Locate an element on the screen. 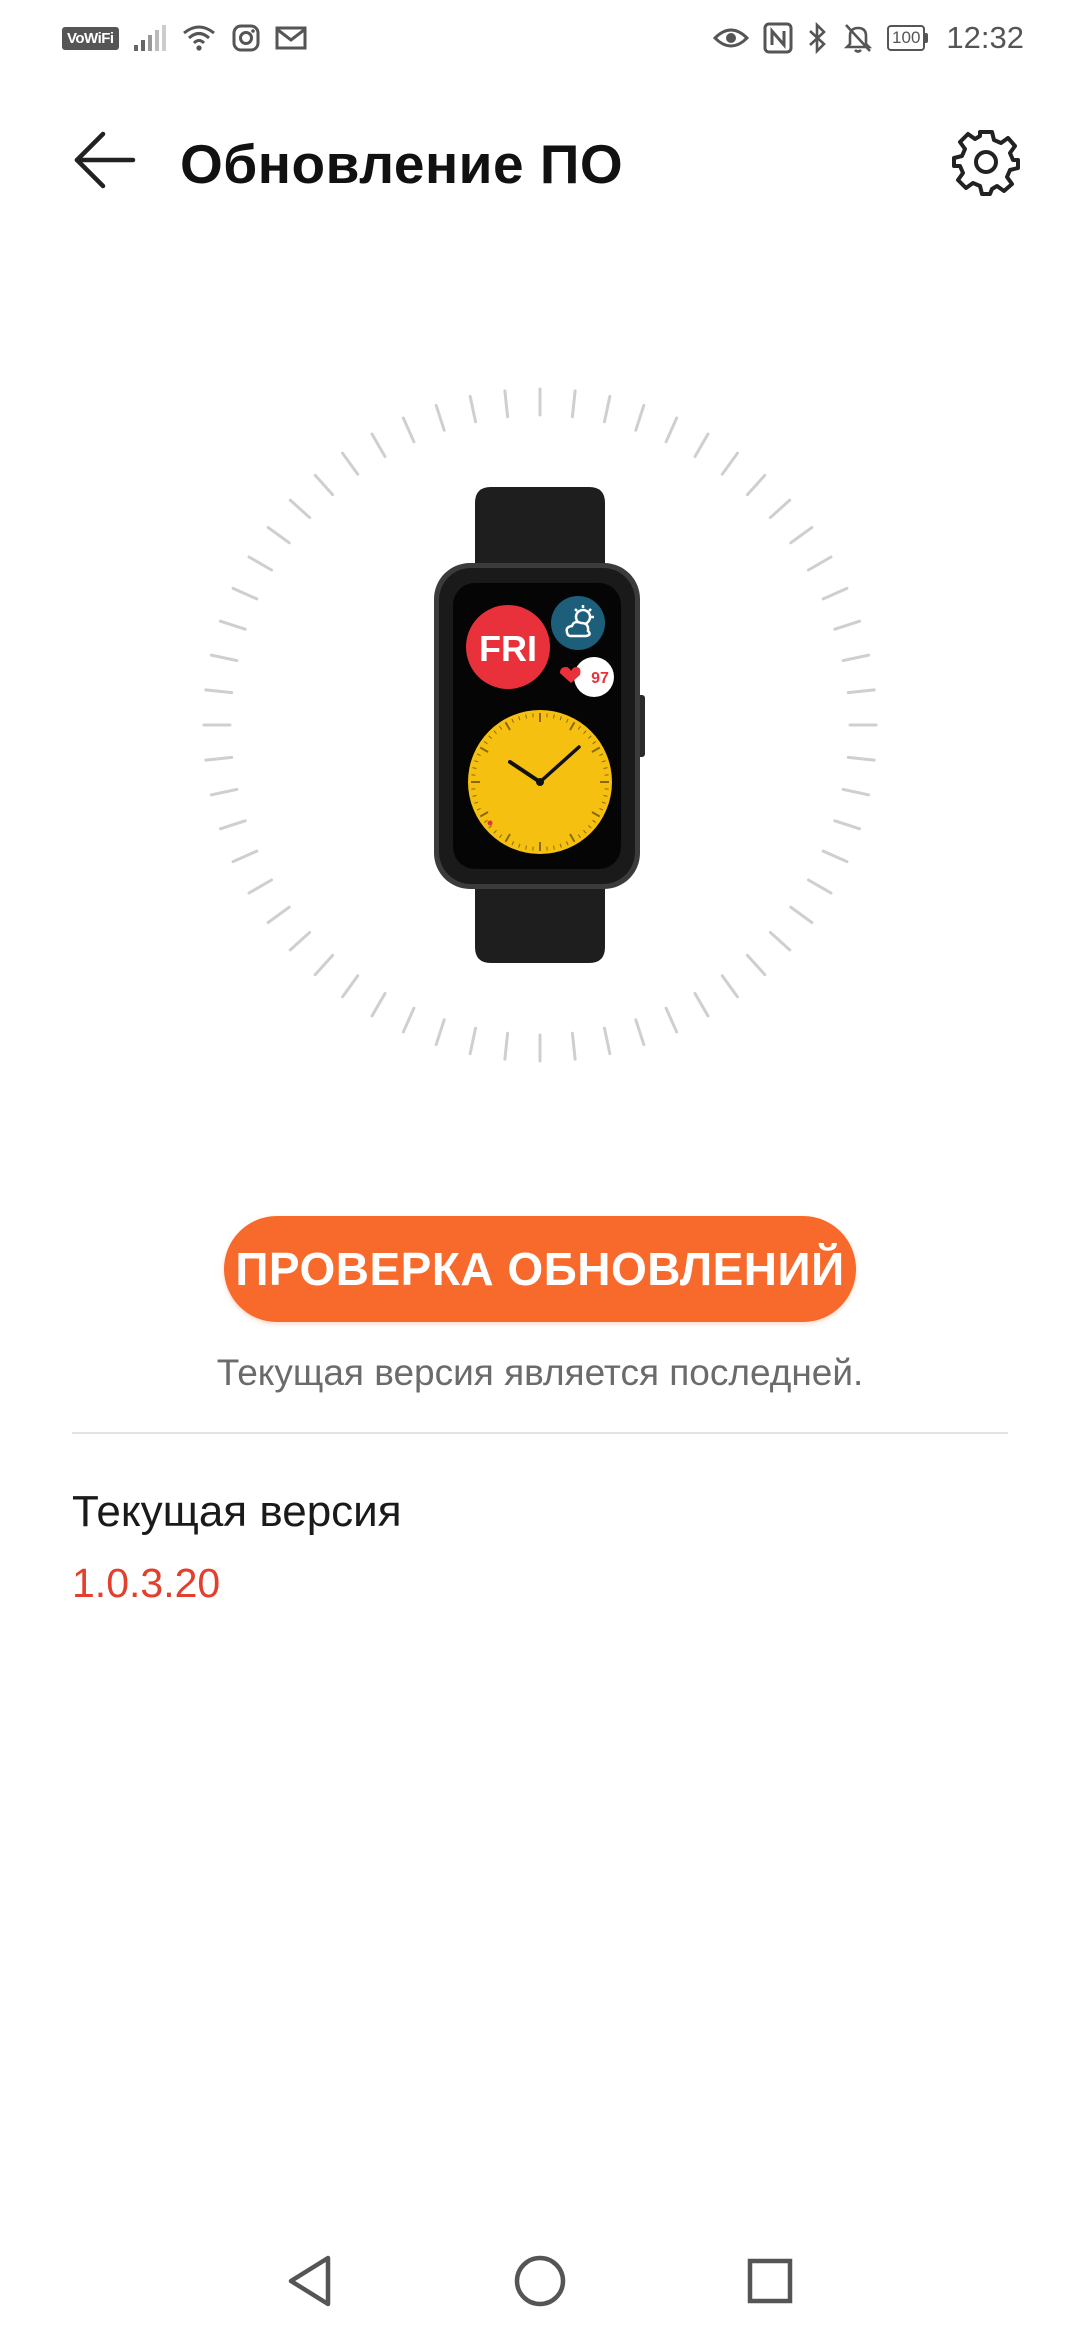  nav-recent-button is located at coordinates (770, 2281).